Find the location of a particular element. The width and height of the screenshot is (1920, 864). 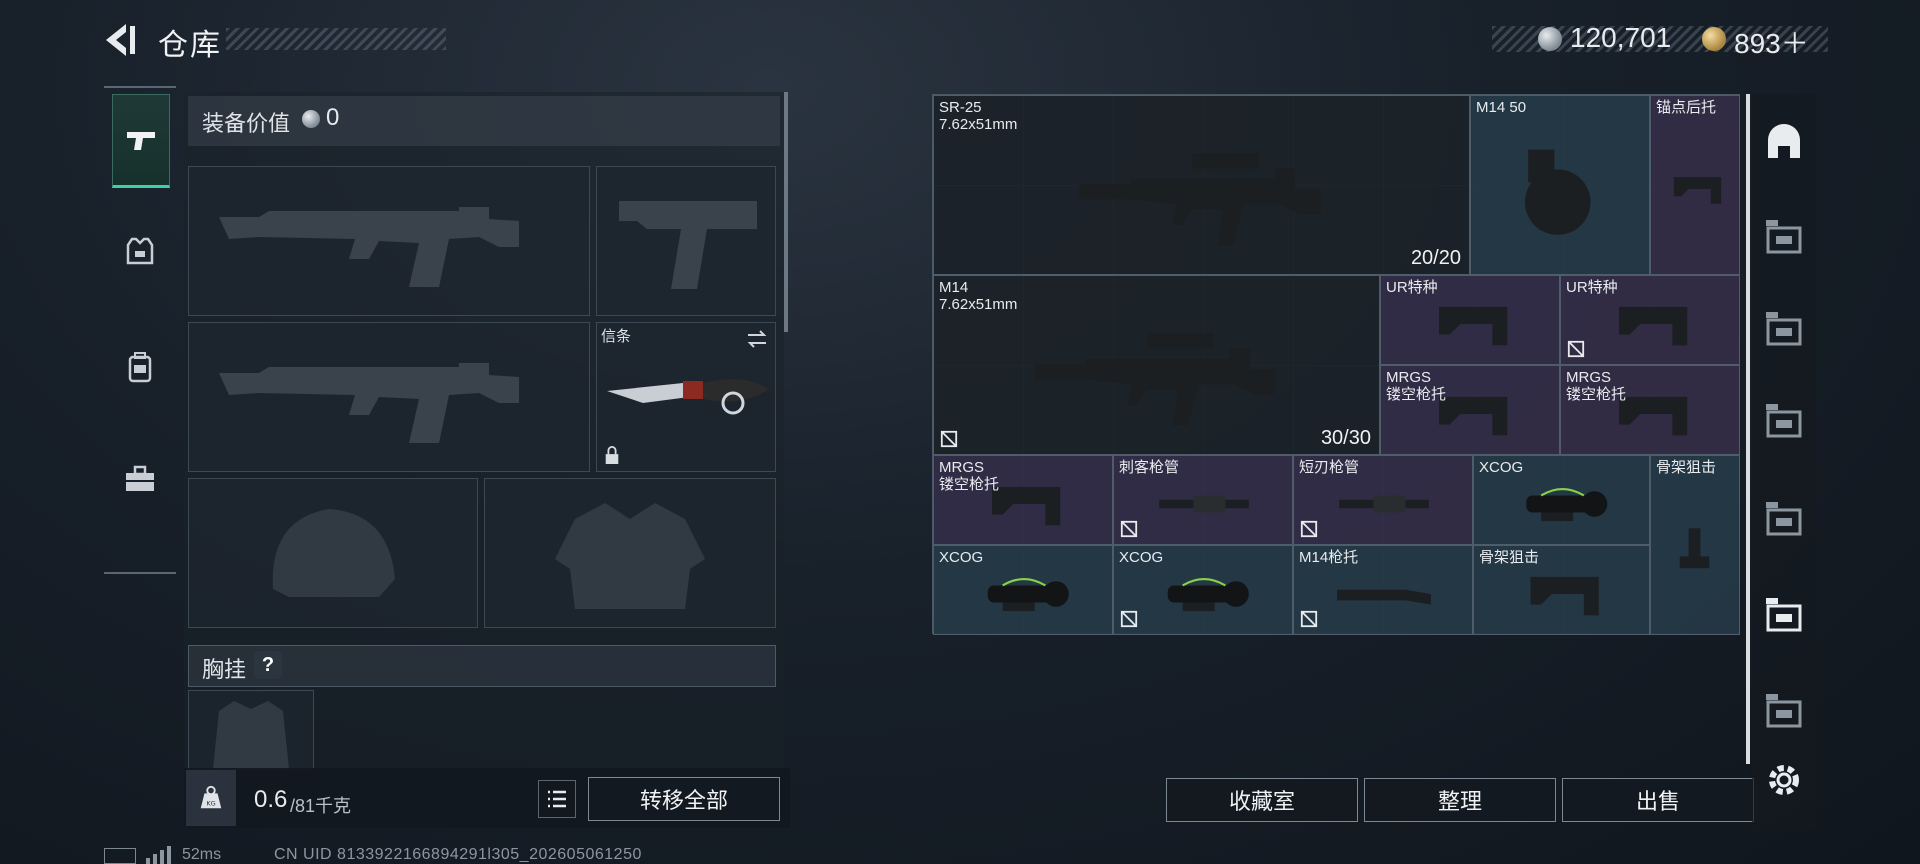

collection-room-button: 收藏室 is located at coordinates (1262, 800).